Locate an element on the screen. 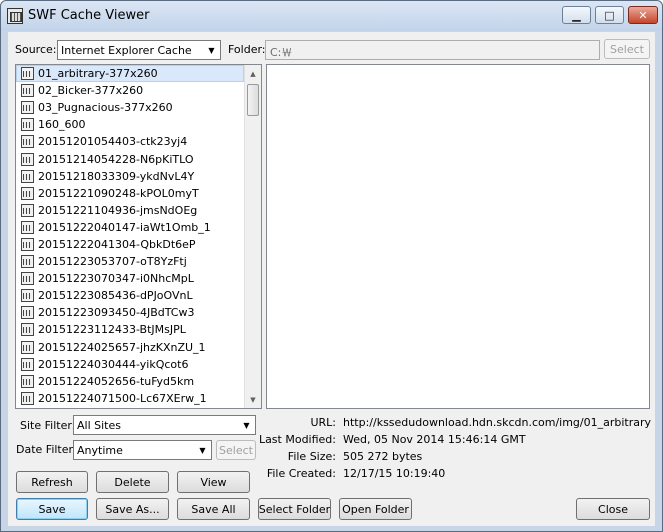  list-item: 20151221090248-kPOL0myT is located at coordinates (130, 193).